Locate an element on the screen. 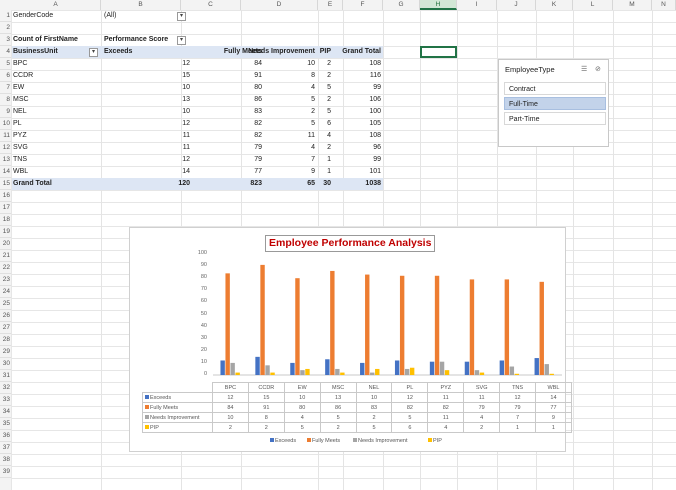  data-table-series-label: Fully Meets is located at coordinates (177, 407).